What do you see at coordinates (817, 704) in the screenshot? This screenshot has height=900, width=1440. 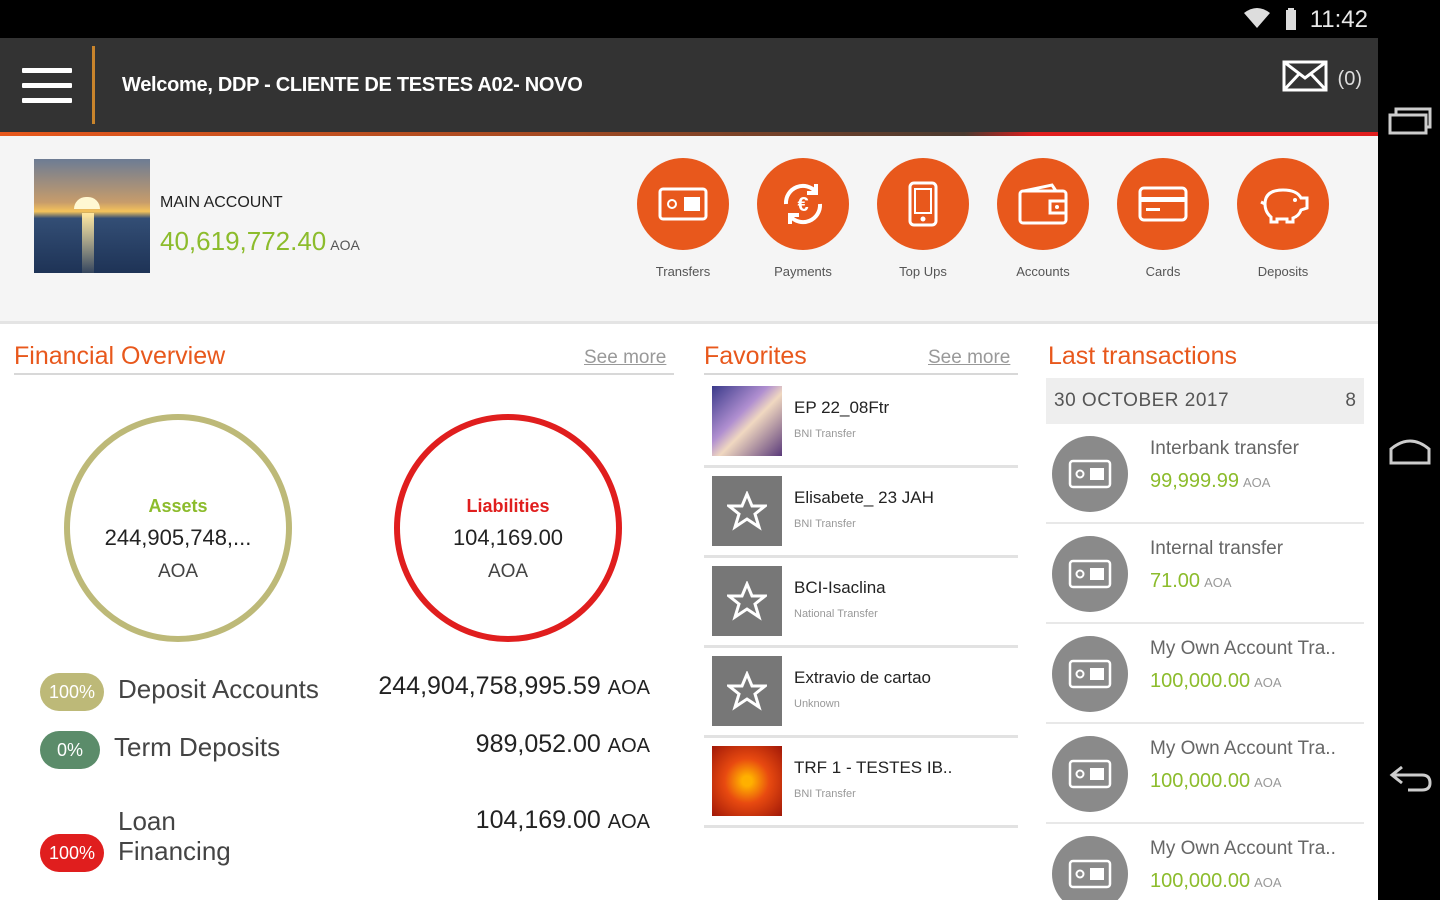 I see `favorite-type: Unknown` at bounding box center [817, 704].